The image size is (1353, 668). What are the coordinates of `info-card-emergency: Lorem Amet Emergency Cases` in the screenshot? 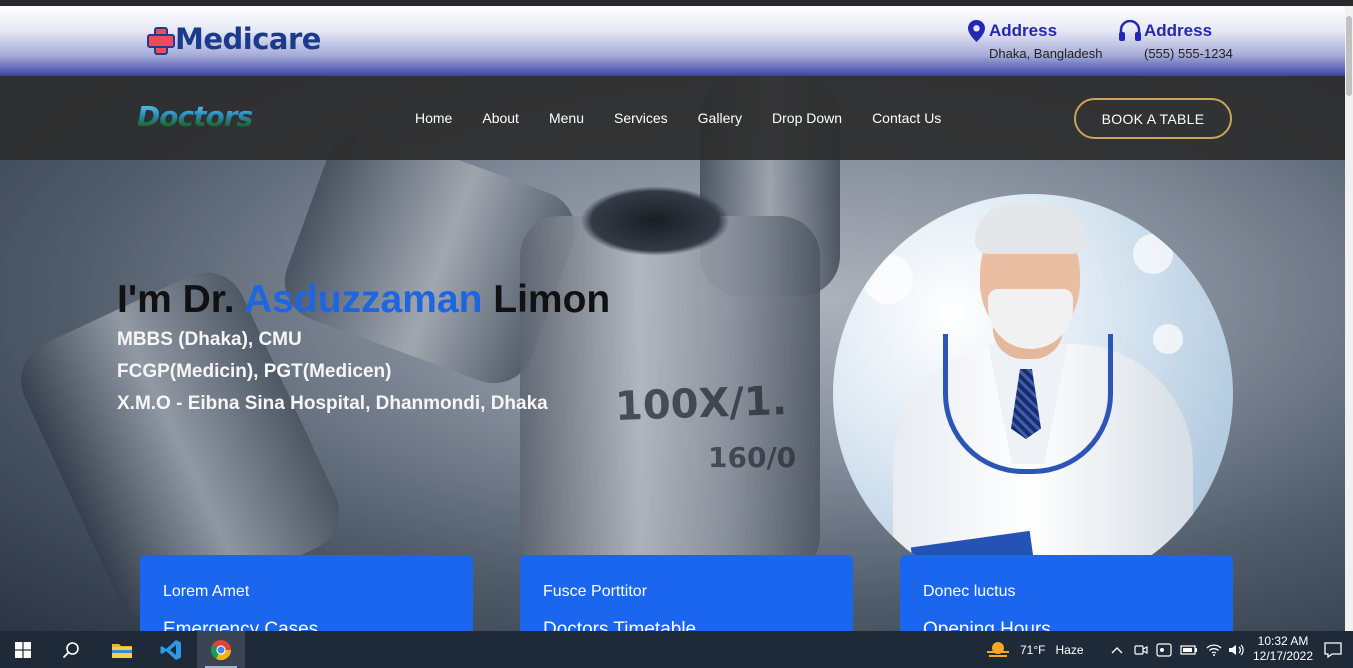 It's located at (306, 593).